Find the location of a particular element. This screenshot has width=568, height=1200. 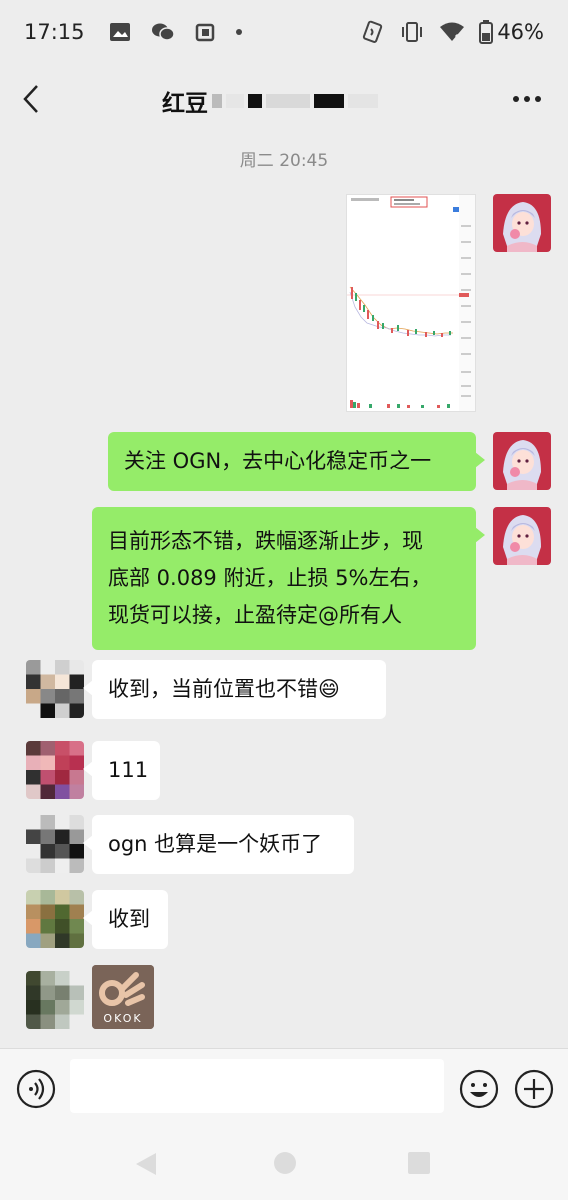

message-bubble-sent: 关注 OGN，去中心化稳定币之一 is located at coordinates (296, 461).